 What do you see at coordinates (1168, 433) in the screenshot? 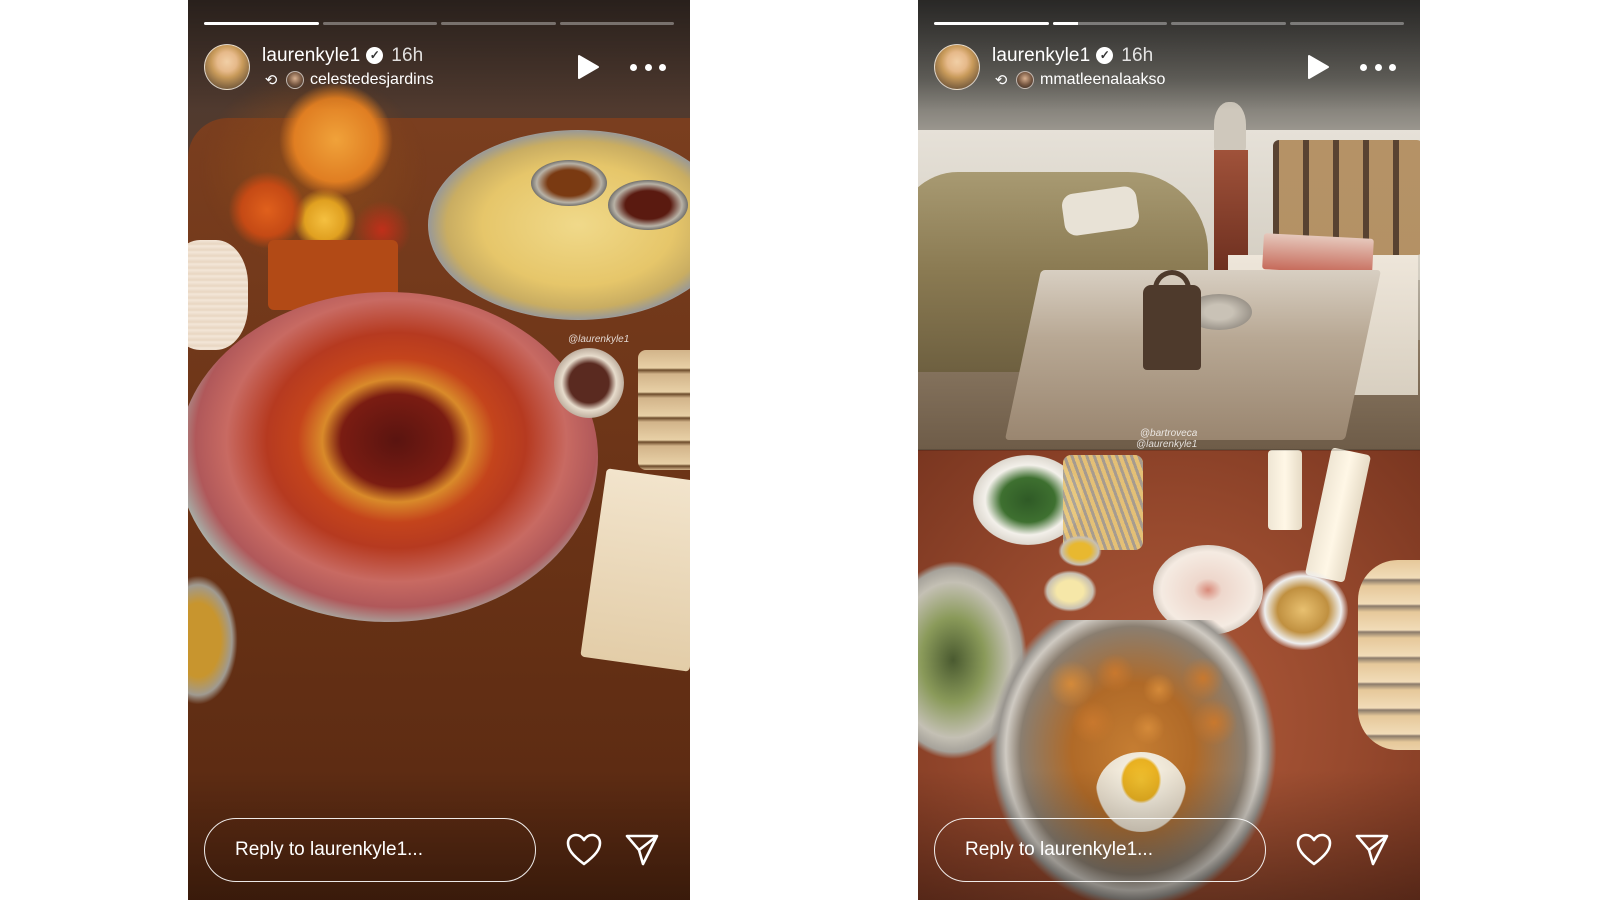
I see `mention-text: @bartroveca` at bounding box center [1168, 433].